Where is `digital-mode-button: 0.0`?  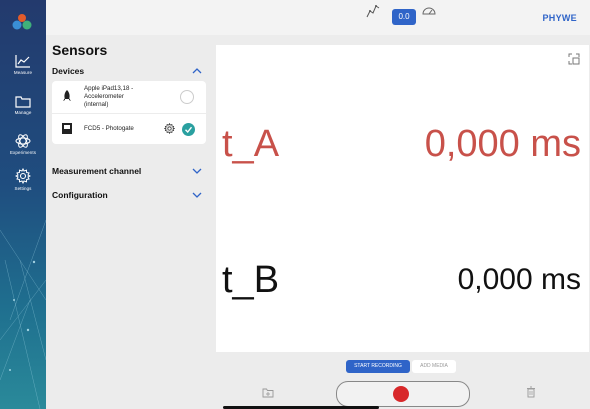 digital-mode-button: 0.0 is located at coordinates (404, 17).